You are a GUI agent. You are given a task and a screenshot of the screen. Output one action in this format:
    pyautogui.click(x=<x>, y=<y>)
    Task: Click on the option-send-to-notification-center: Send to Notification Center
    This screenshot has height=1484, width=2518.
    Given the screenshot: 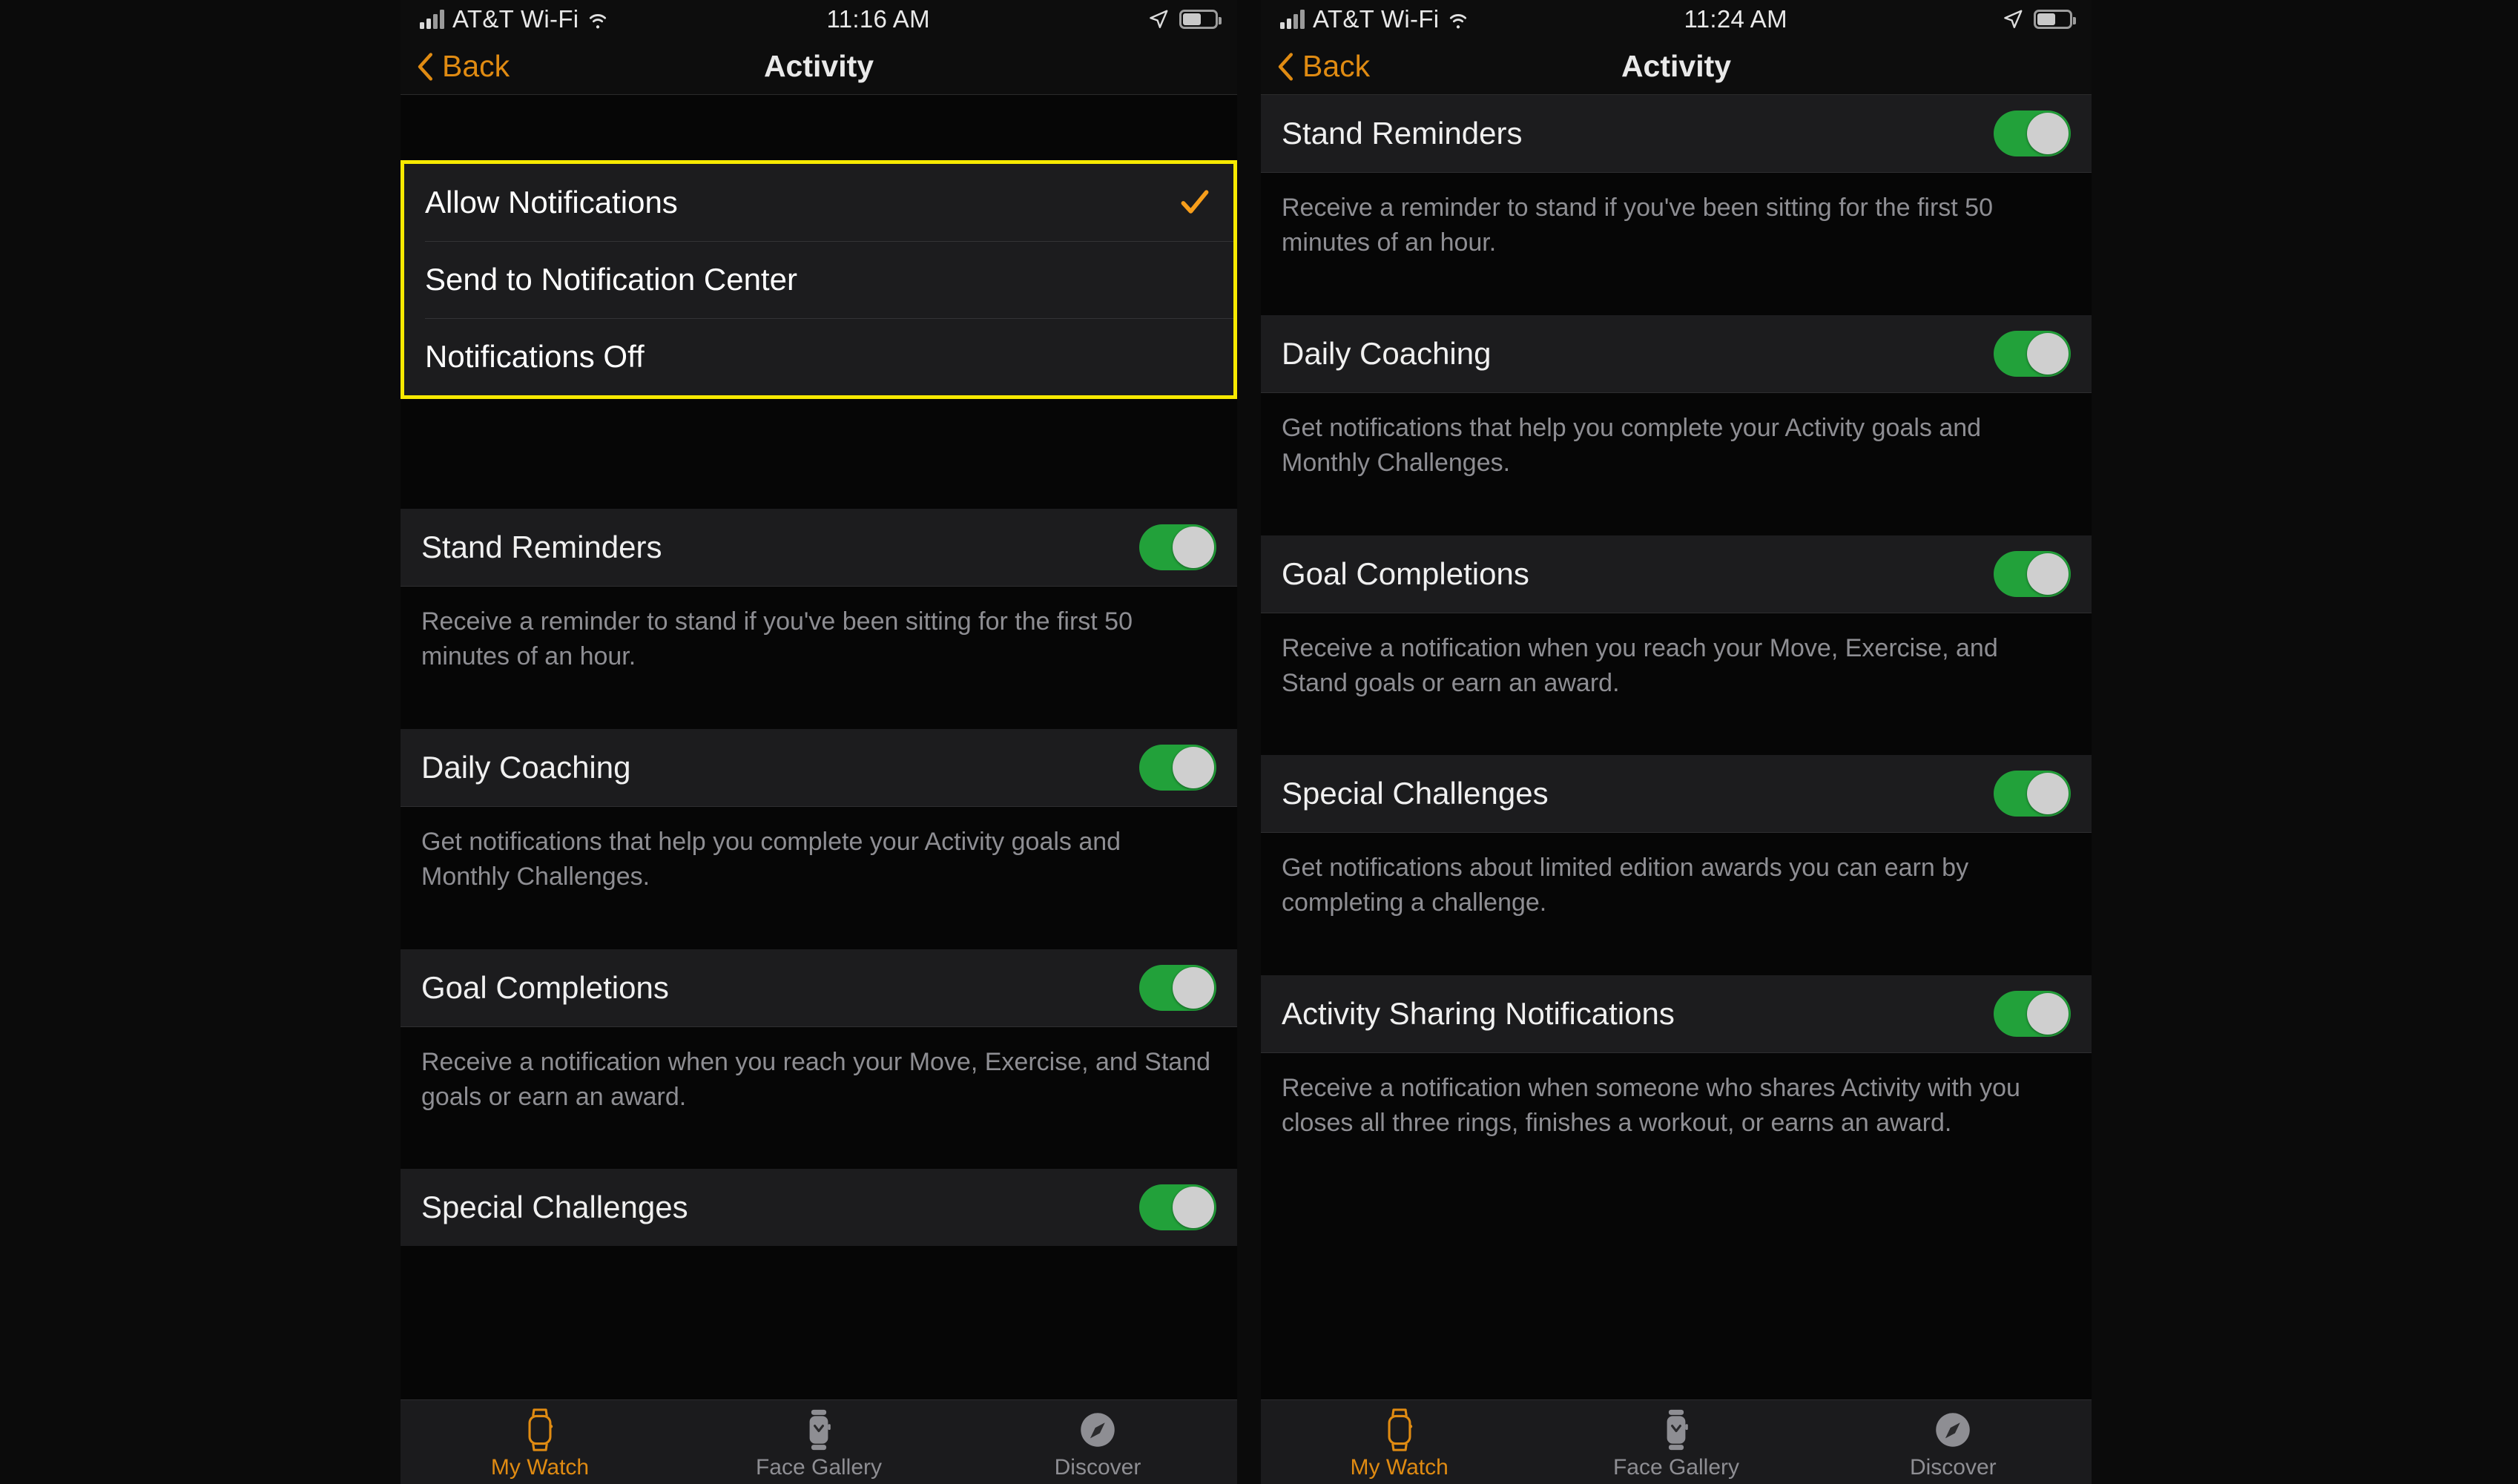 What is the action you would take?
    pyautogui.click(x=819, y=279)
    